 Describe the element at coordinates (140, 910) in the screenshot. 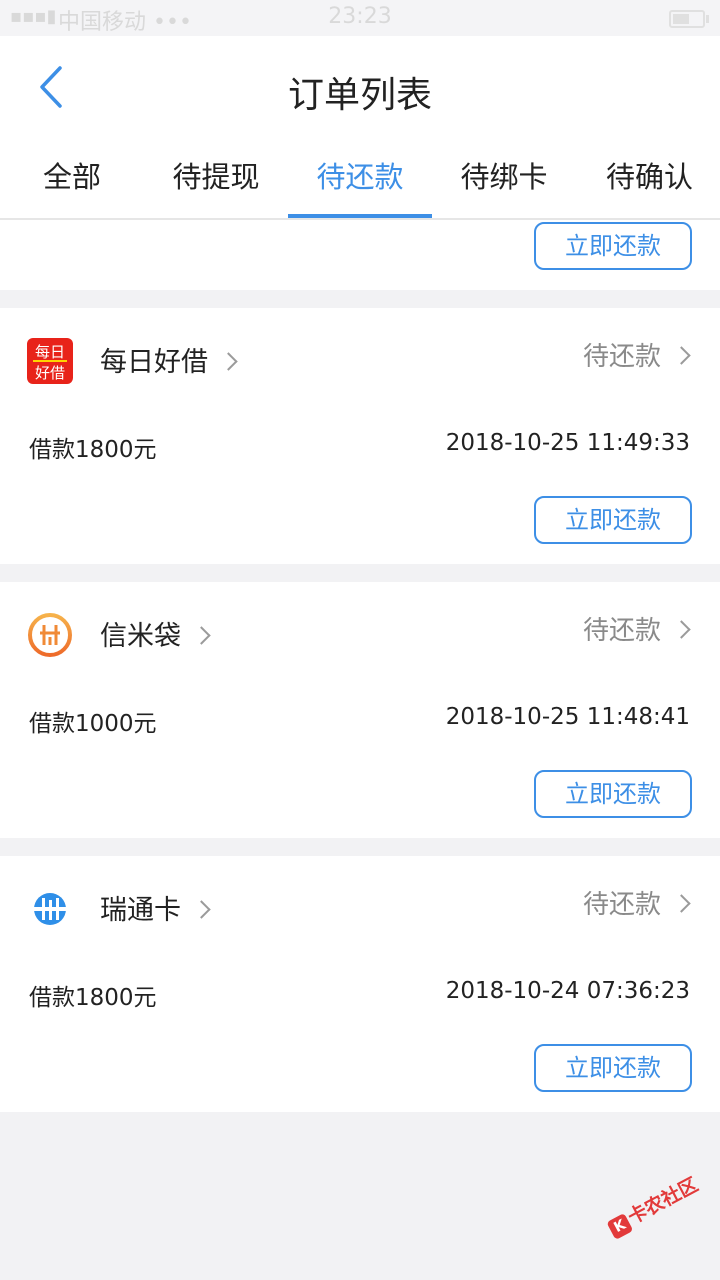

I see `app-name-label: 瑞通卡` at that location.